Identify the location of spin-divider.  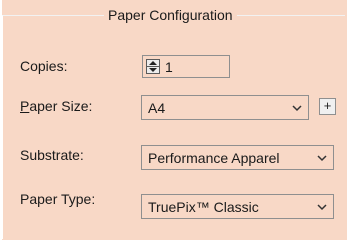
(153, 66).